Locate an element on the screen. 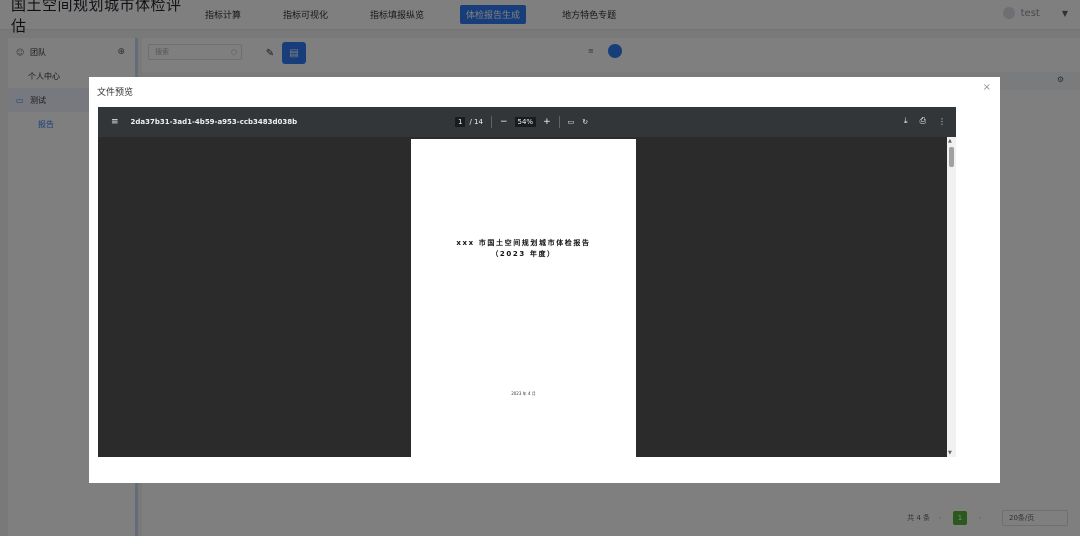 The image size is (1080, 536). print-icon: ⎙ is located at coordinates (923, 121).